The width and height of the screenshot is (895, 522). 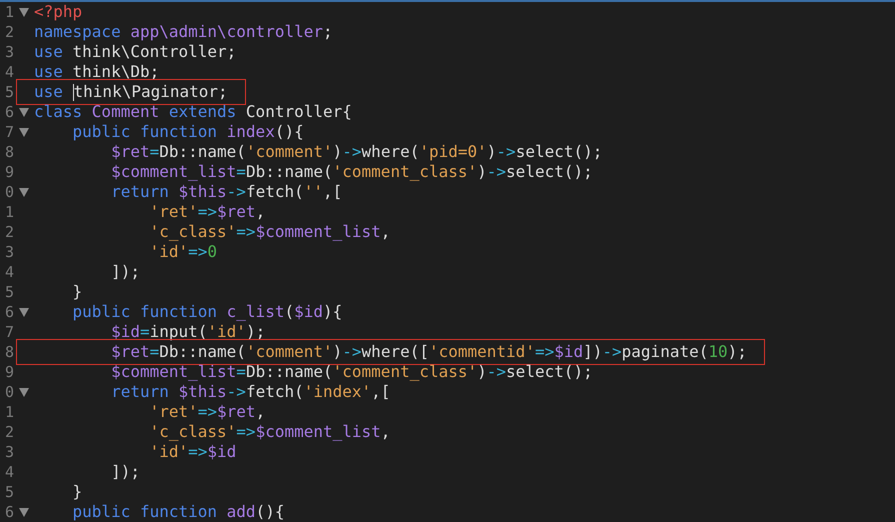 I want to click on code-line: public function c_list($id){, so click(x=207, y=312).